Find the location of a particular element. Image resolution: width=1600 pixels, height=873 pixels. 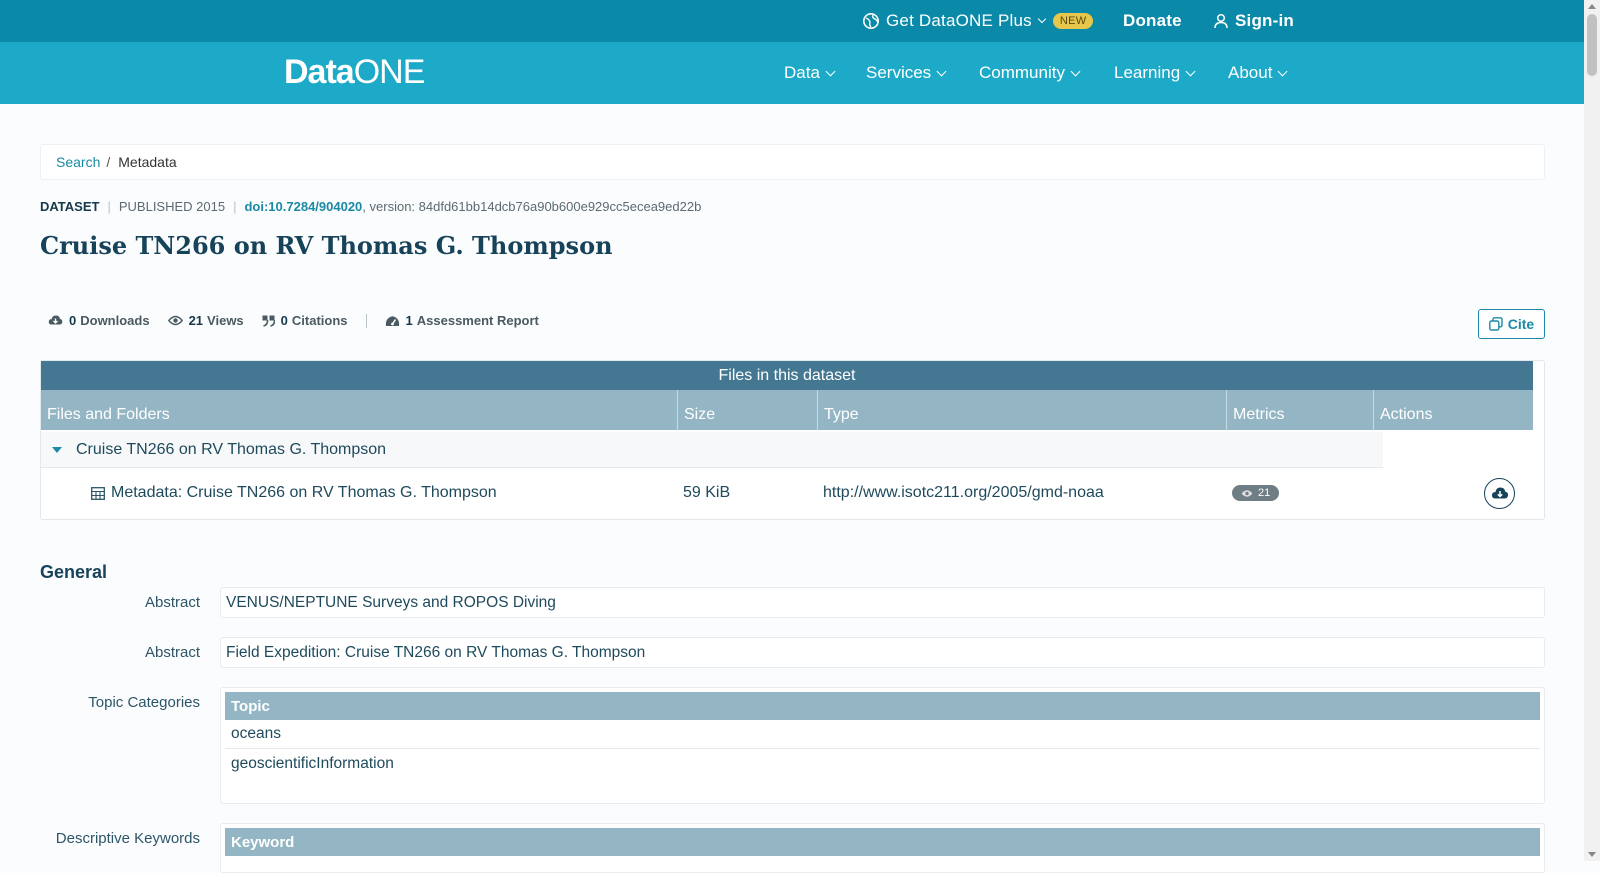

cite-button: Cite is located at coordinates (1511, 324).